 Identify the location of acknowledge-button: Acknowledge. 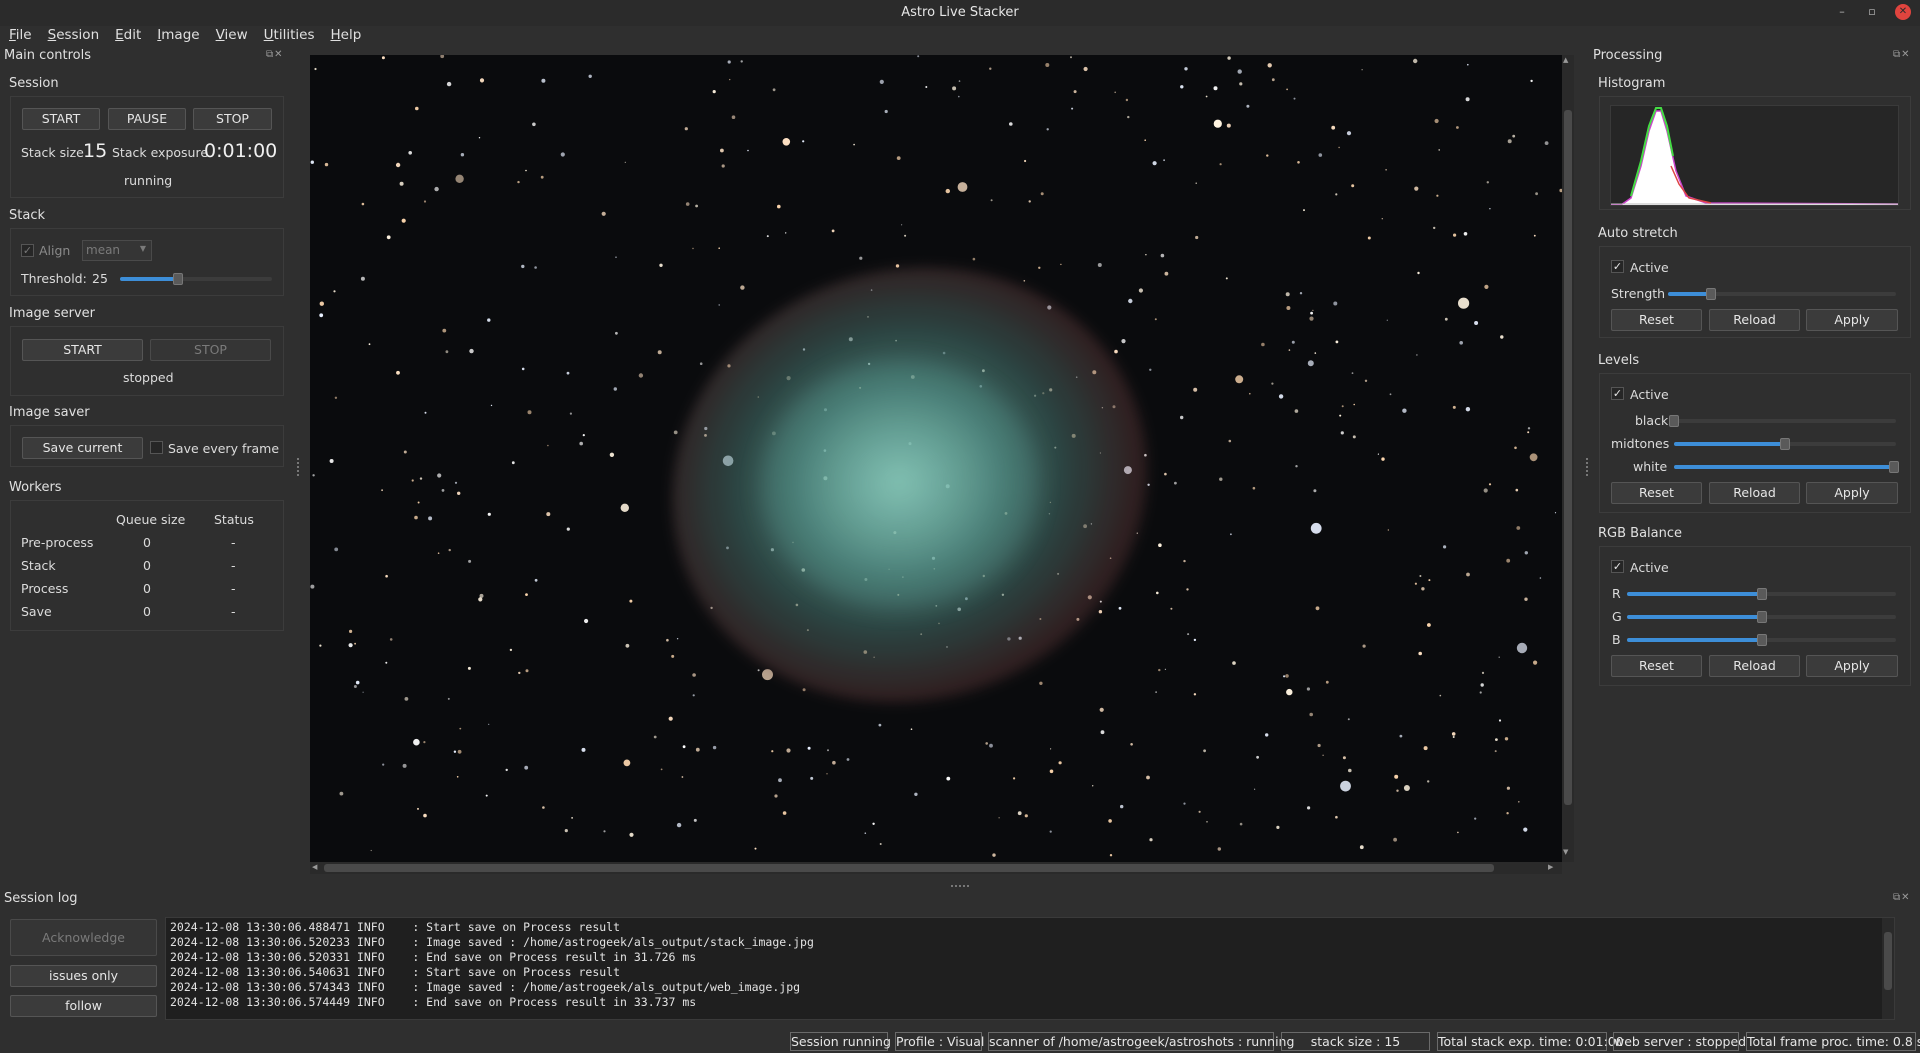
(83, 937).